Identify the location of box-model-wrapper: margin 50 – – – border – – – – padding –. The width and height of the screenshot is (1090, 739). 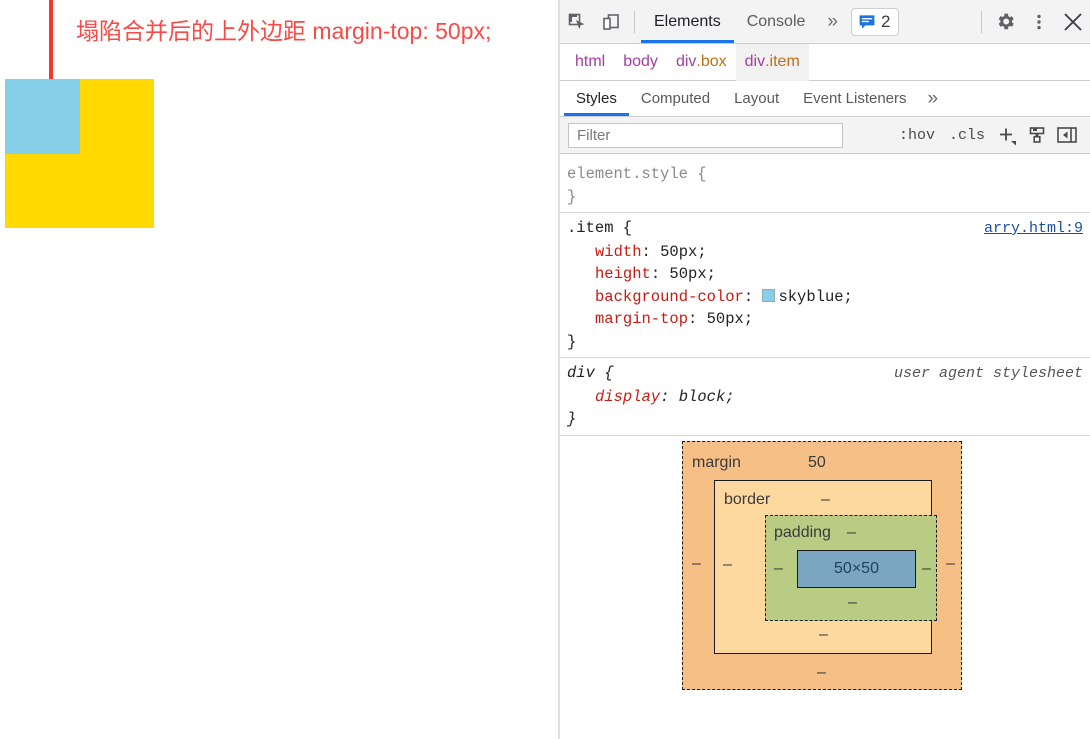
(822, 565).